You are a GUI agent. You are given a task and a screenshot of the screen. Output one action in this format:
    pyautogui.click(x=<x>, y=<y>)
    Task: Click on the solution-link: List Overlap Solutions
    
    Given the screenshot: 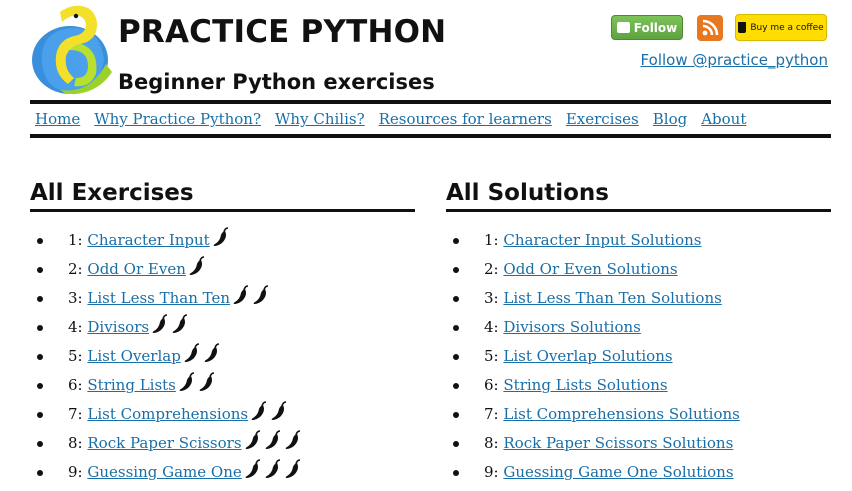 What is the action you would take?
    pyautogui.click(x=587, y=356)
    